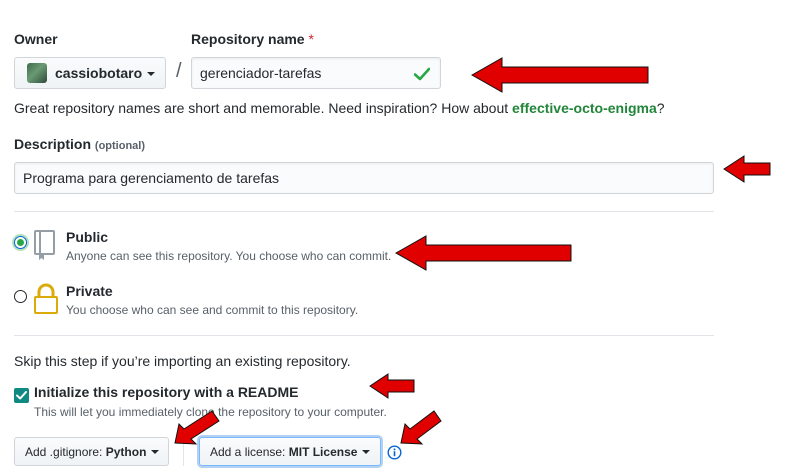  What do you see at coordinates (311, 39) in the screenshot?
I see `required-mark: *` at bounding box center [311, 39].